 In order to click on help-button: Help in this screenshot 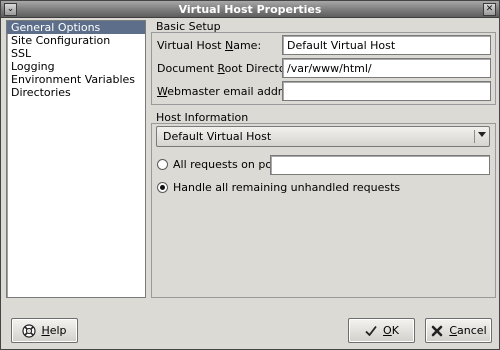, I will do `click(44, 330)`.